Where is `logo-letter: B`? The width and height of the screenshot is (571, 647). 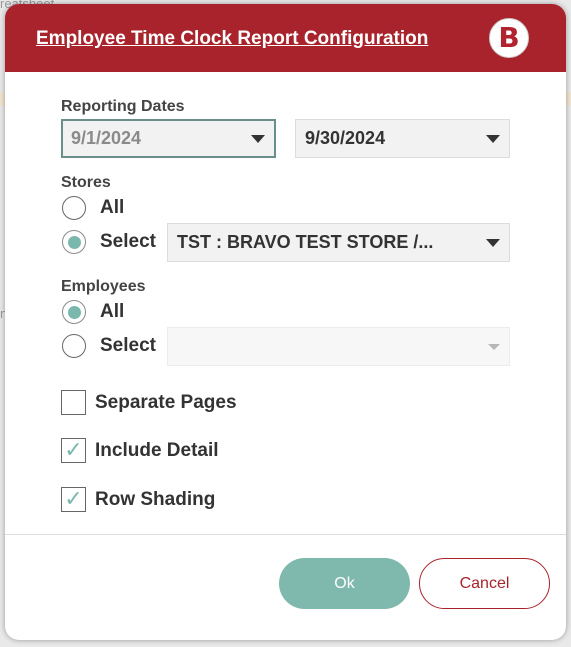 logo-letter: B is located at coordinates (509, 37).